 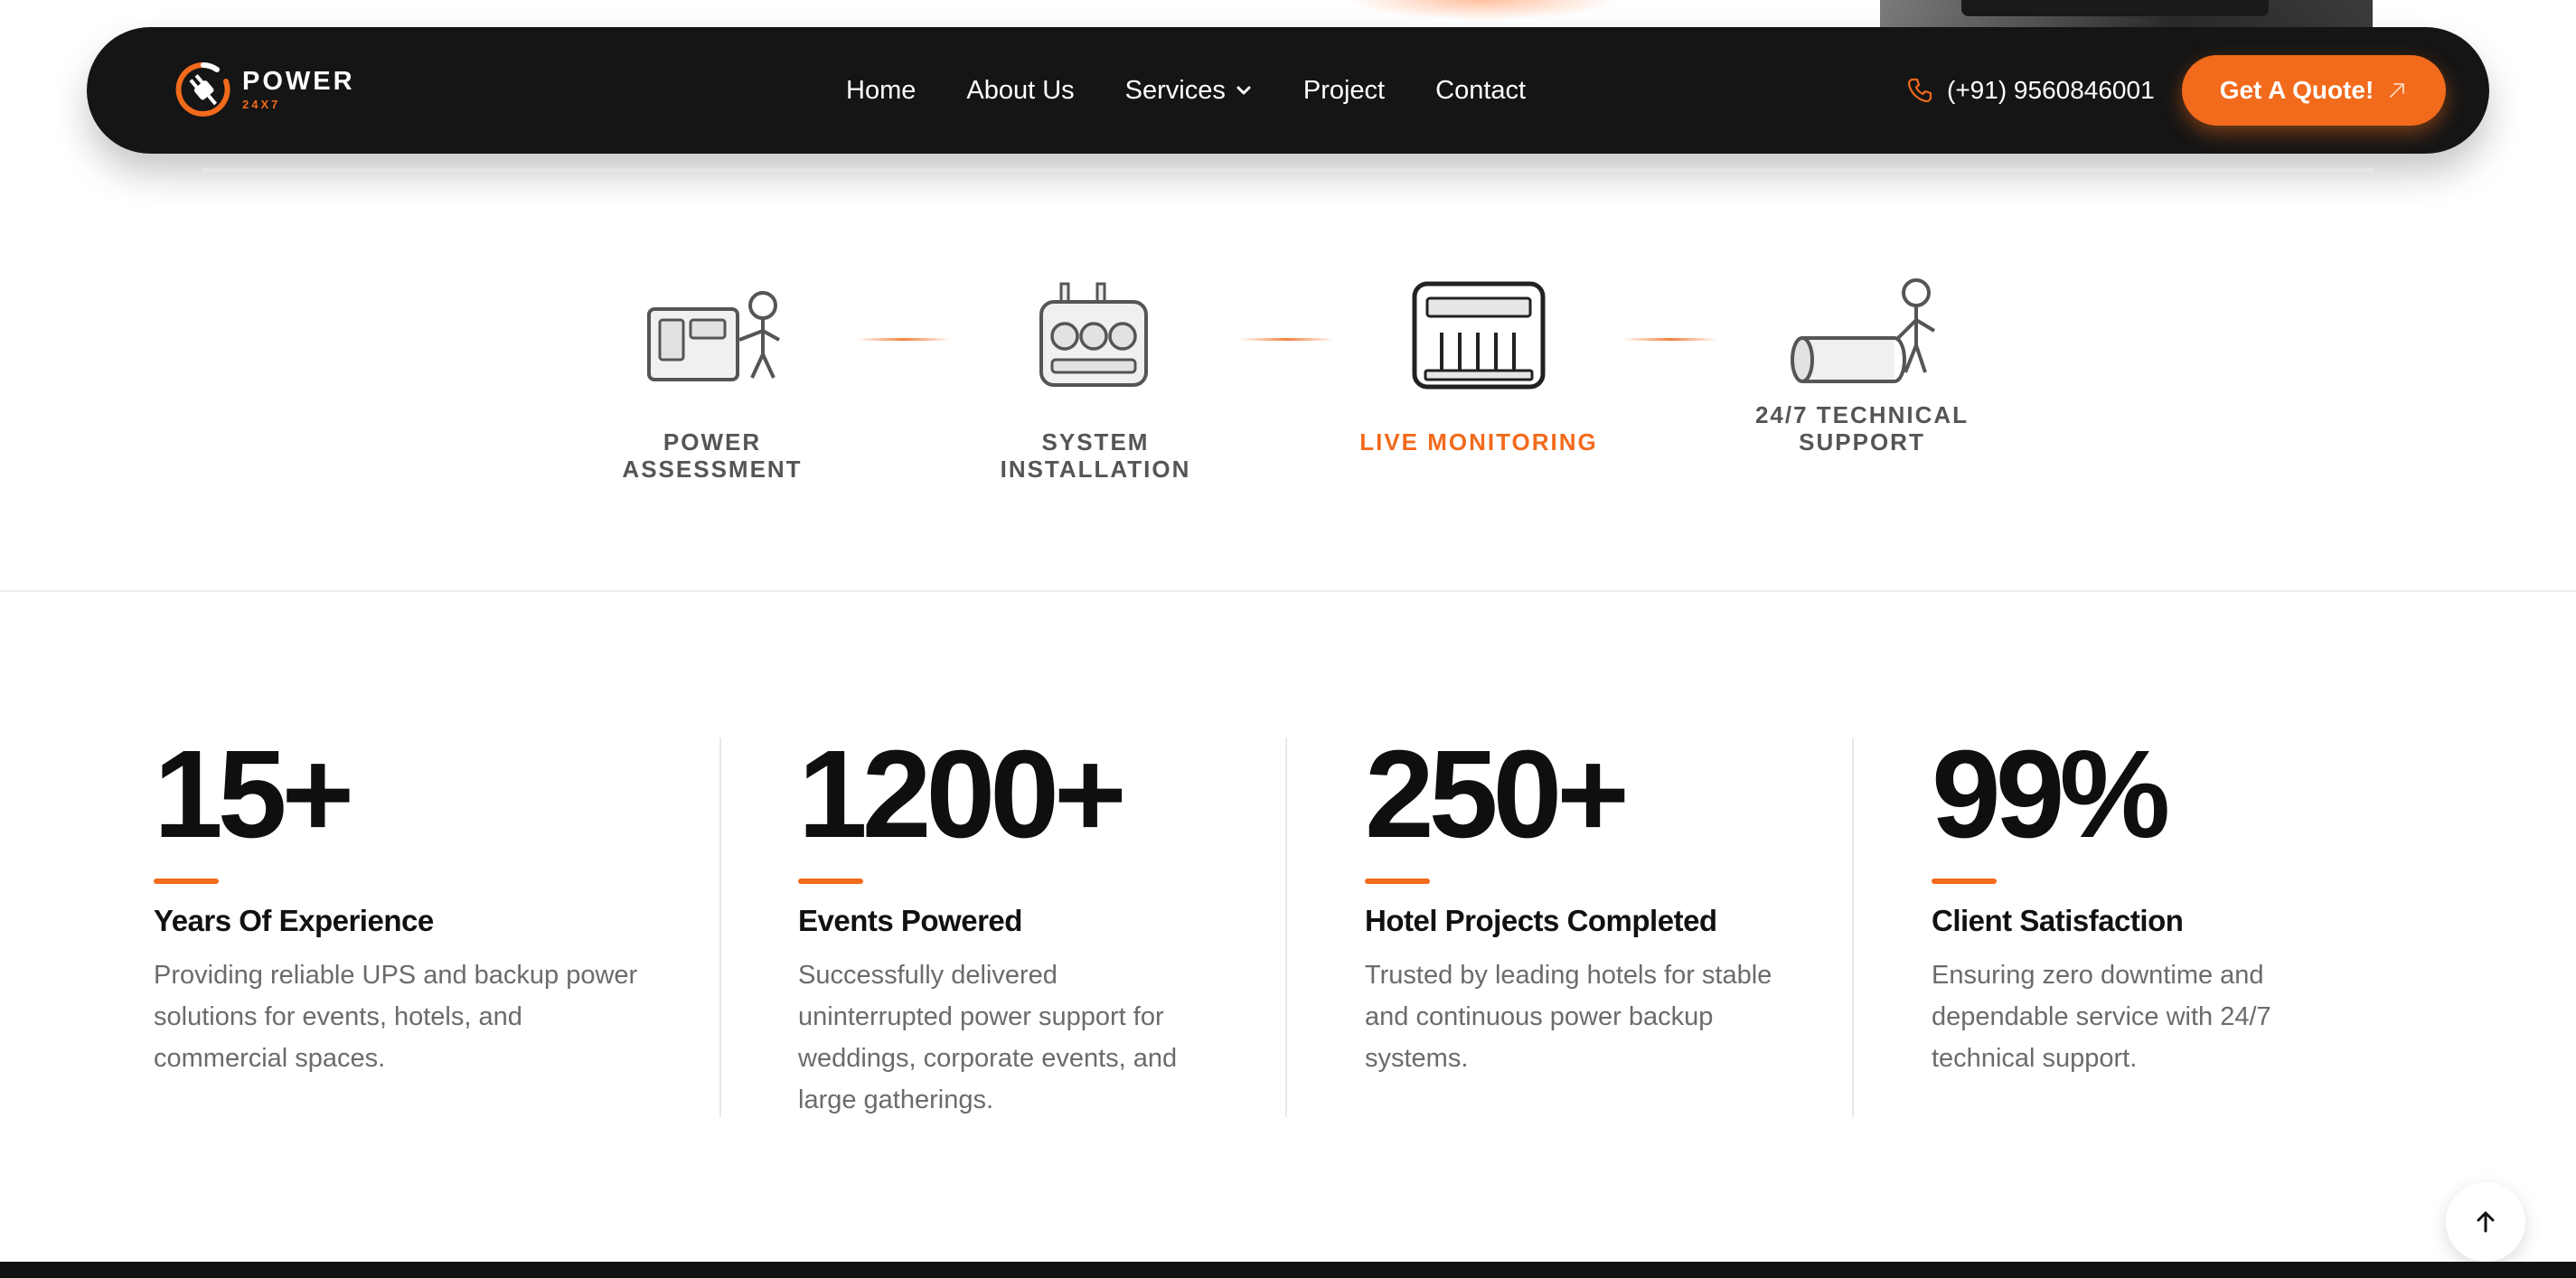 What do you see at coordinates (1288, 170) in the screenshot?
I see `nav-divider` at bounding box center [1288, 170].